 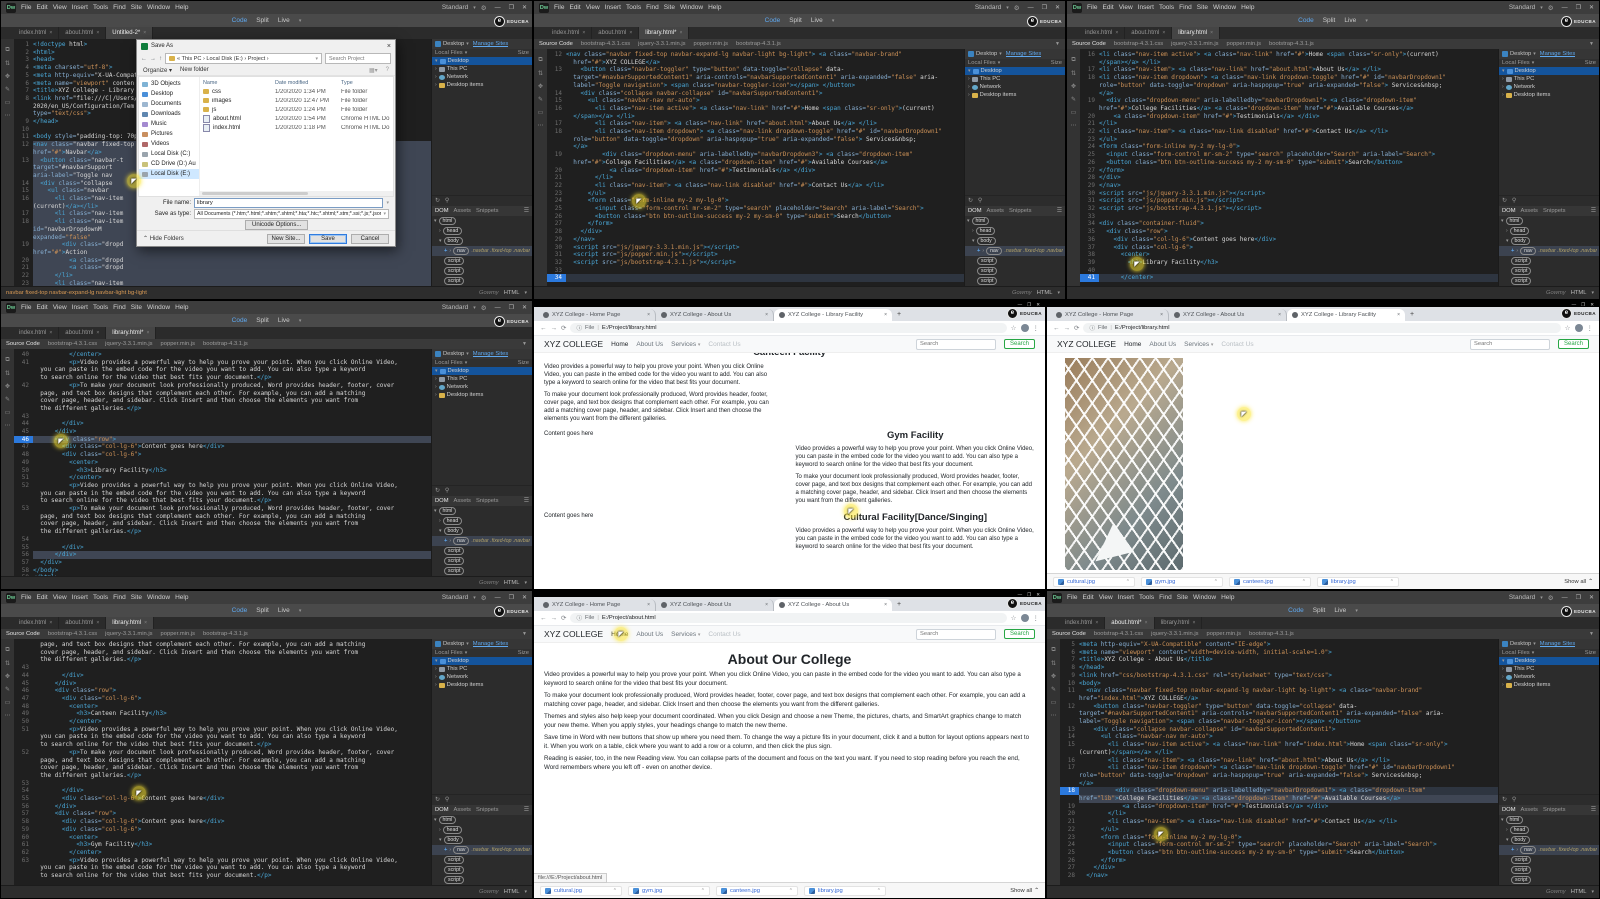 I want to click on file-tree-item: › Network, so click(x=482, y=677).